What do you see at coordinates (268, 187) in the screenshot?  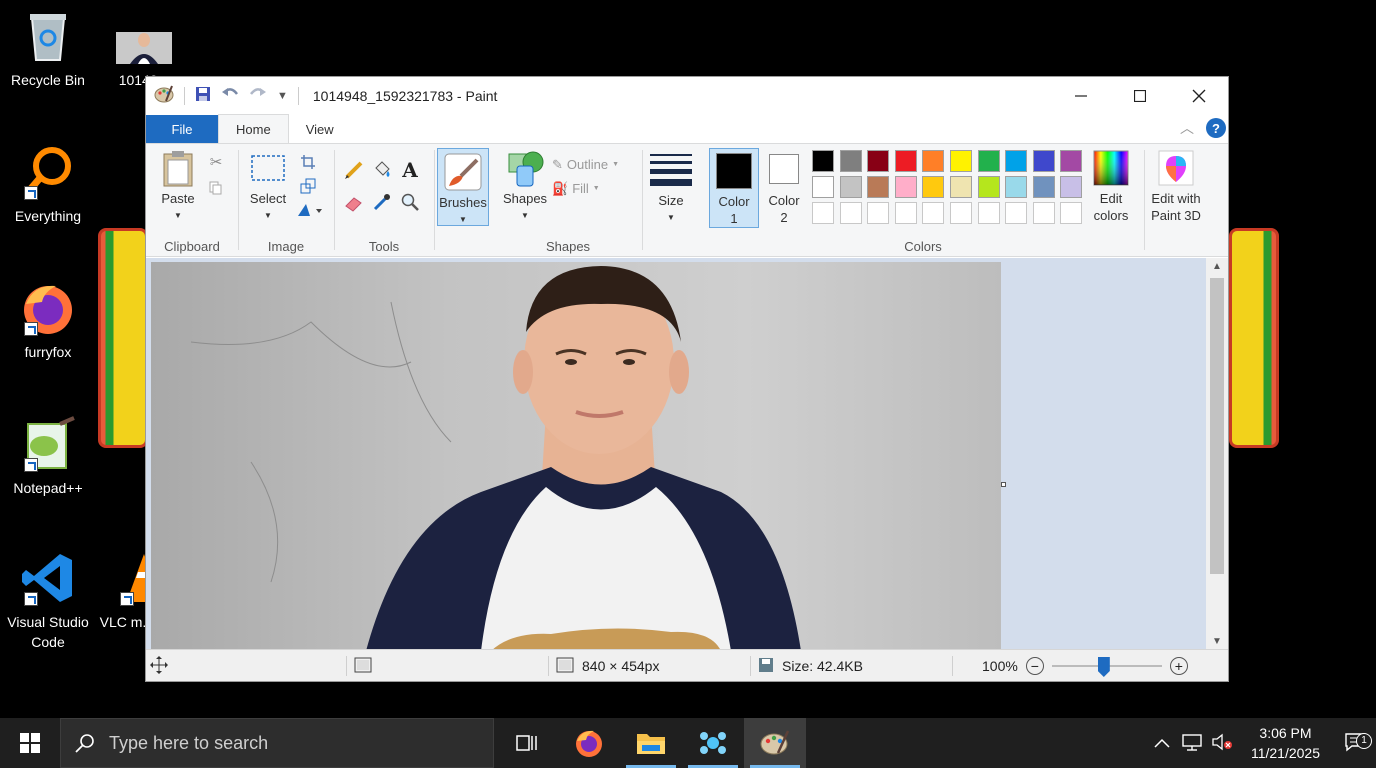 I see `select-button: Select ▼` at bounding box center [268, 187].